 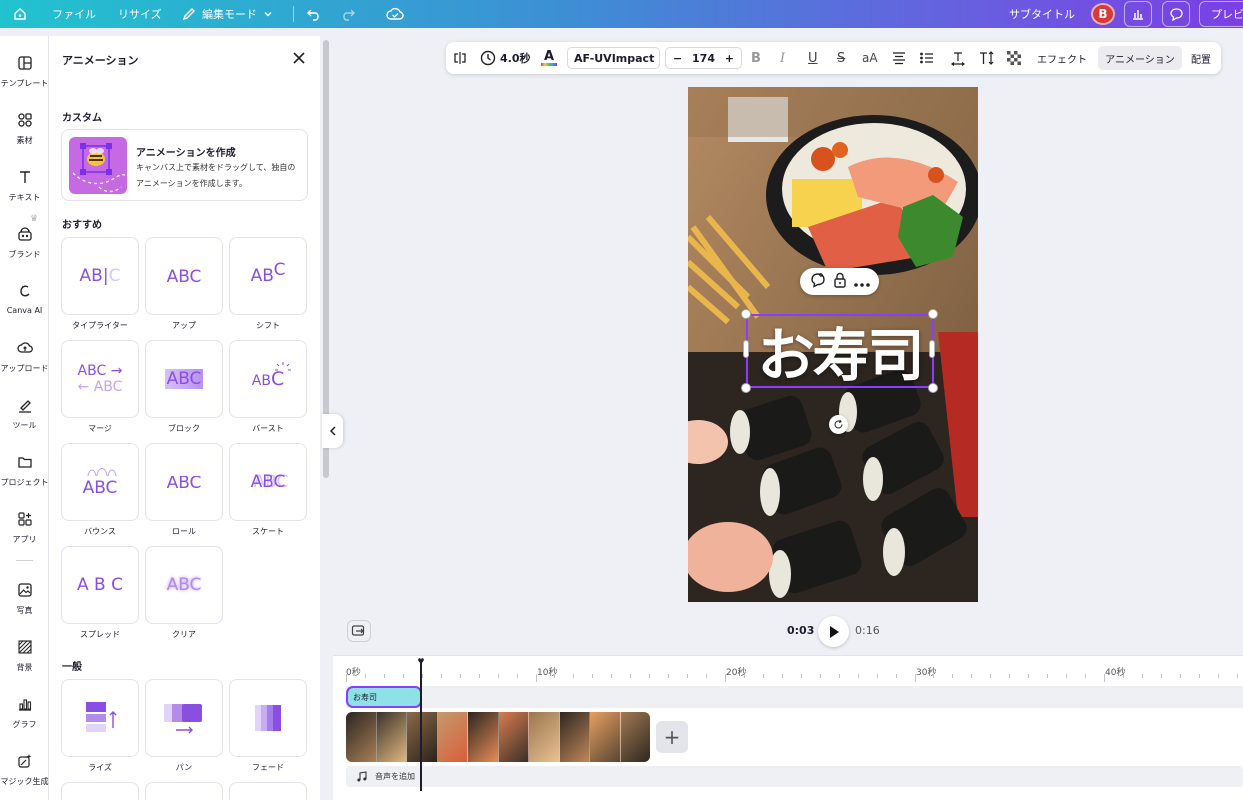 I want to click on animation-typewriter: AB|C, so click(x=100, y=276).